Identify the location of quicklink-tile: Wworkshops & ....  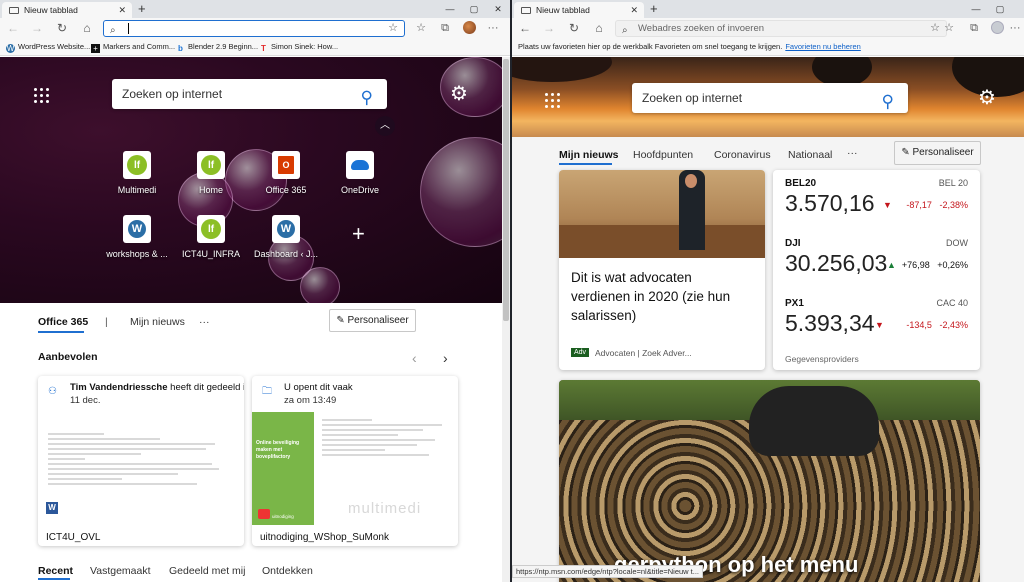
(137, 237).